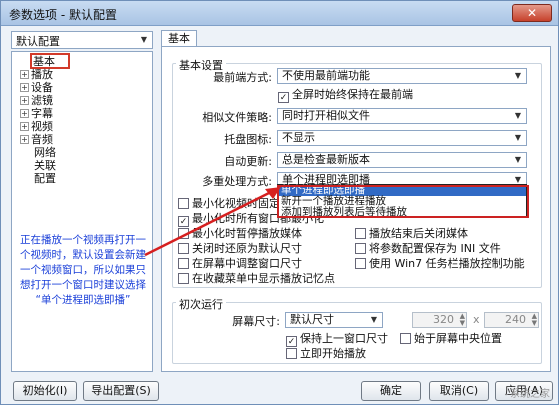  I want to click on tray-icon-label: 托盘图标:, so click(248, 139).